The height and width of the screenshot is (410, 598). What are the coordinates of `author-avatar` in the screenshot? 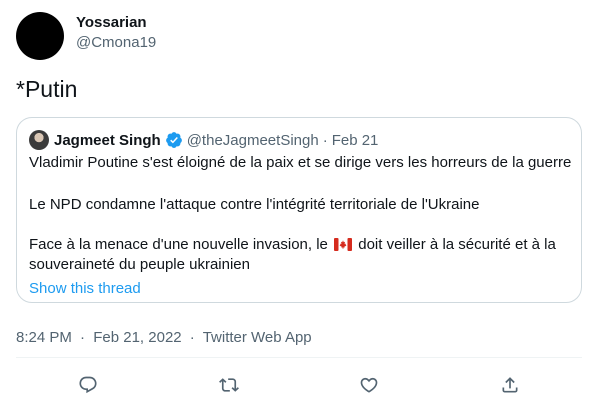 It's located at (40, 36).